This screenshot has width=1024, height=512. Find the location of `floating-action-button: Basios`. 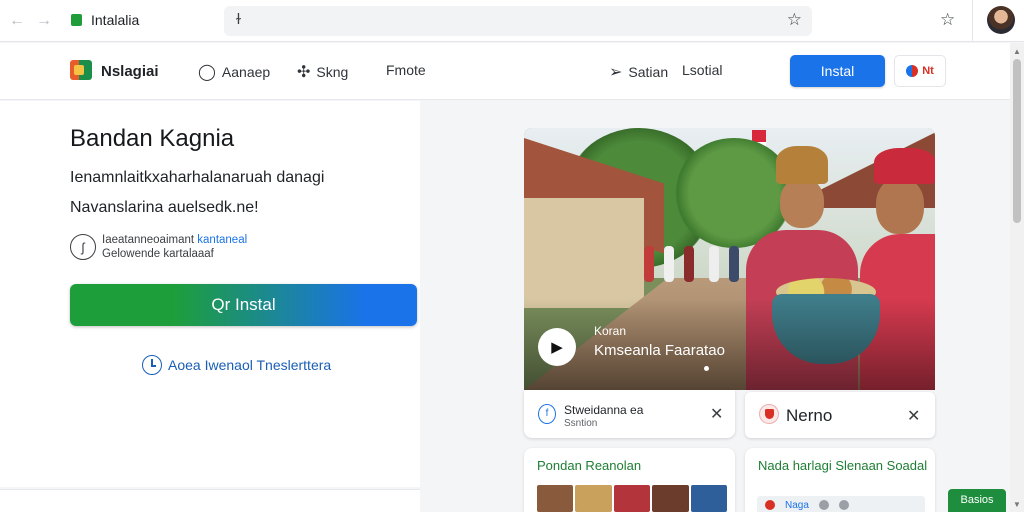

floating-action-button: Basios is located at coordinates (977, 500).